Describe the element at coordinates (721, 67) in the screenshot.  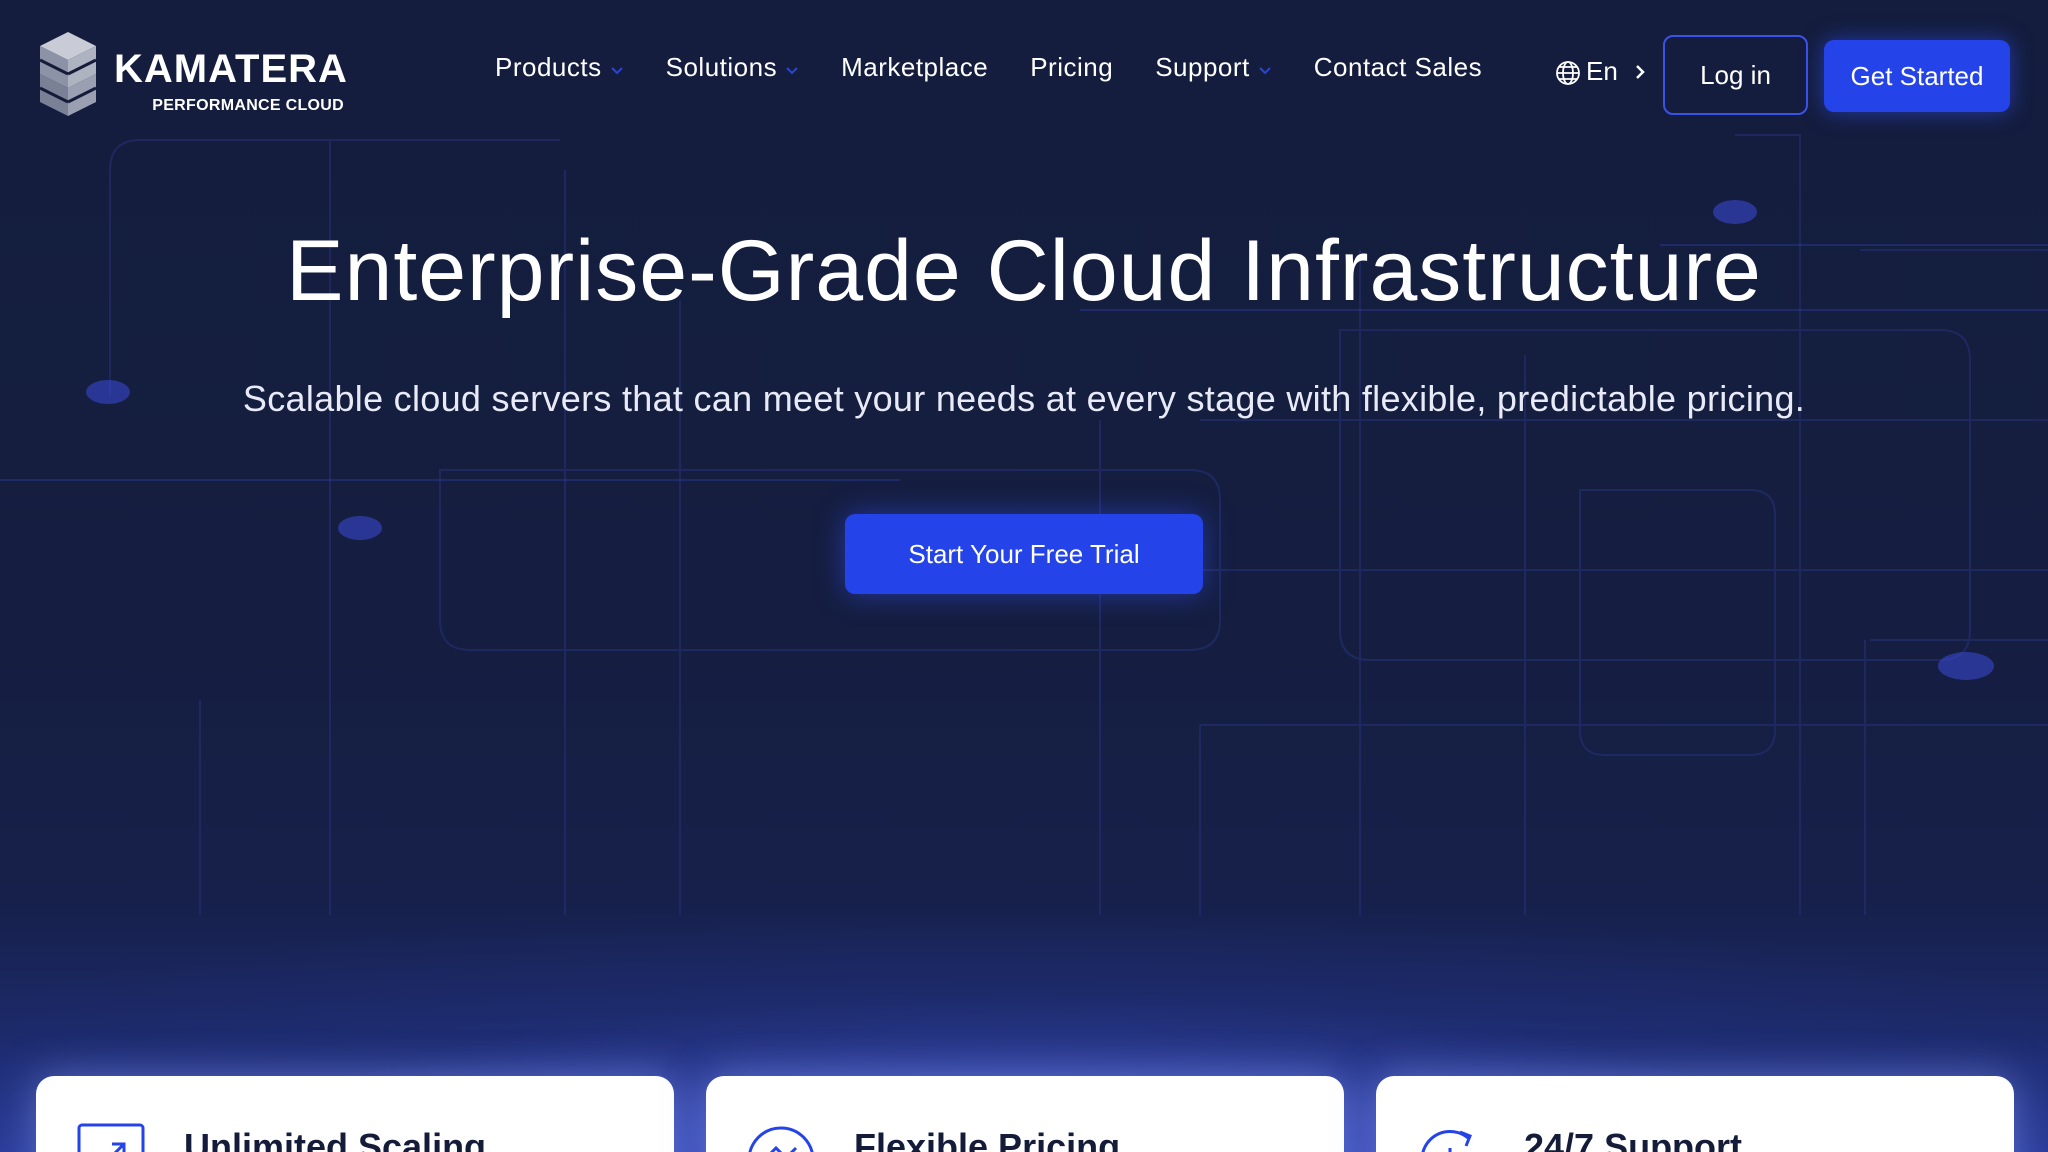
I see `nav-item-label: Solutions` at that location.